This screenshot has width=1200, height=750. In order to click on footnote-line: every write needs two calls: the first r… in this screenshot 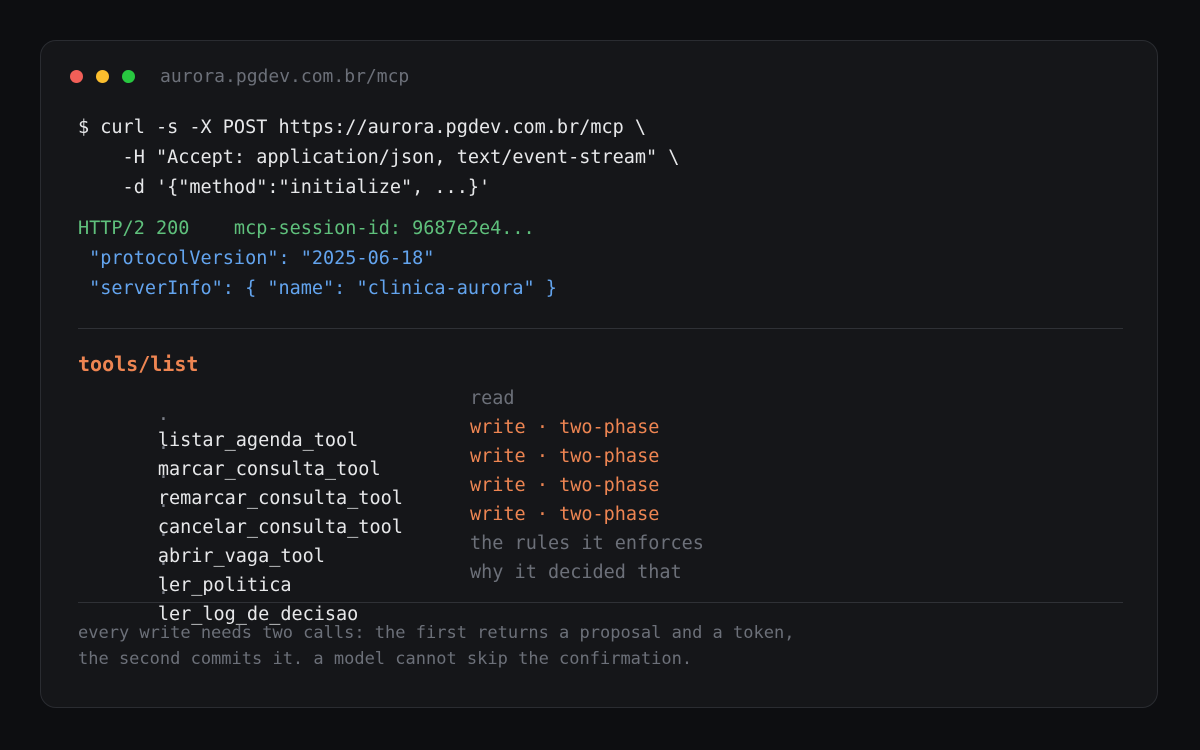, I will do `click(436, 633)`.